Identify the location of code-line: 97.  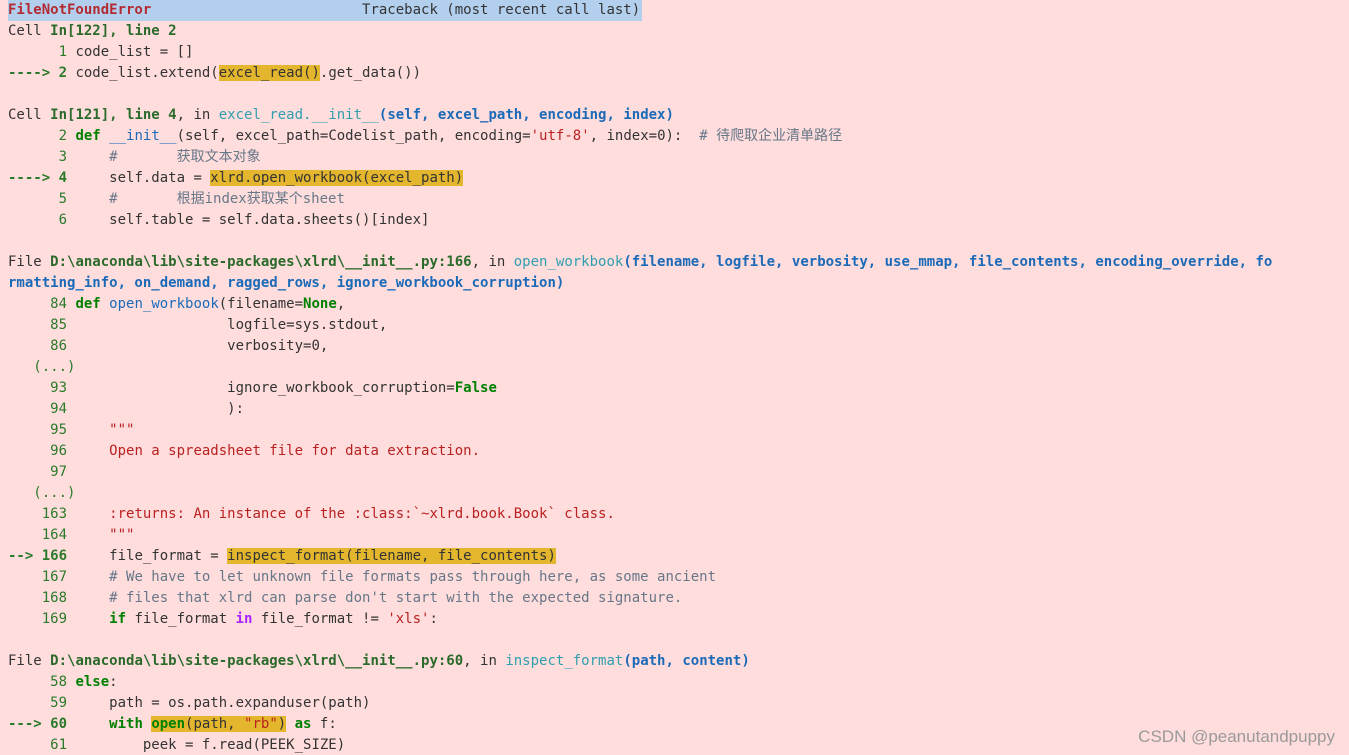
(42, 472).